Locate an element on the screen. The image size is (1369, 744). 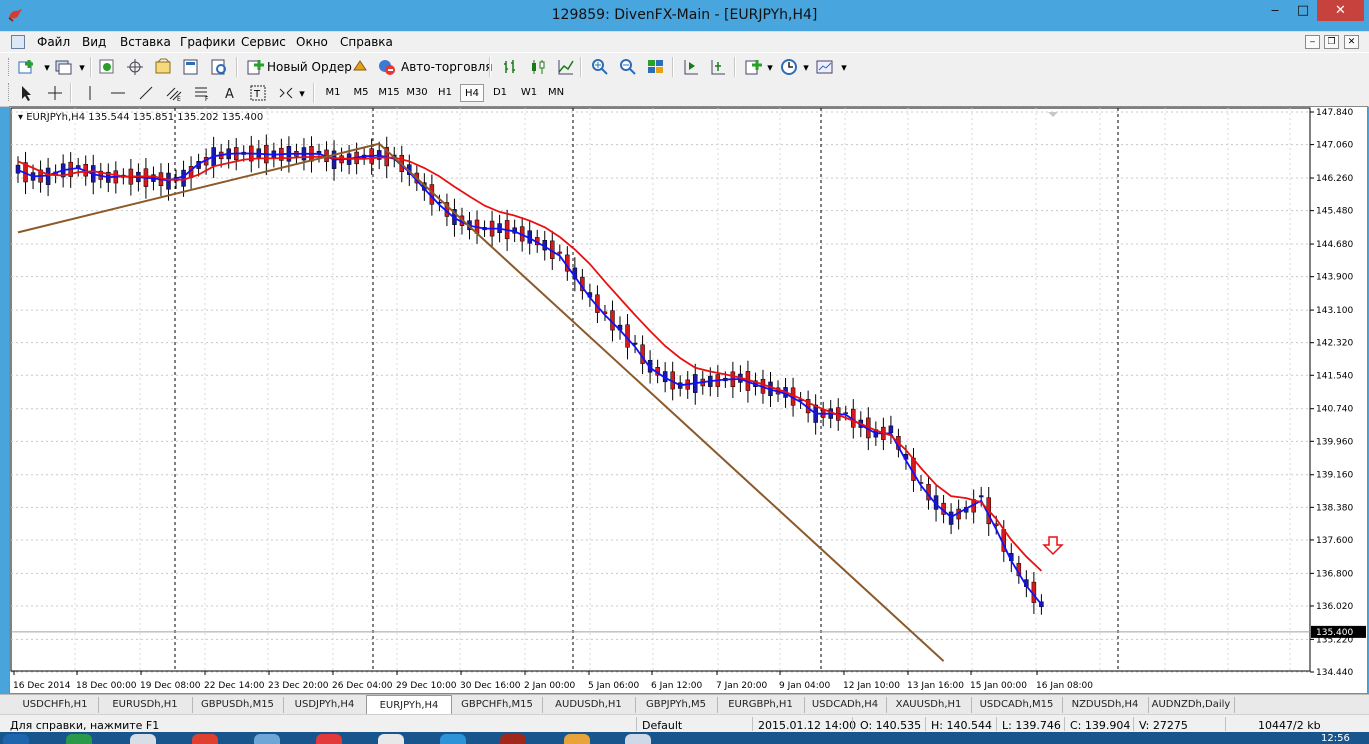
vertical-line-icon is located at coordinates (90, 93).